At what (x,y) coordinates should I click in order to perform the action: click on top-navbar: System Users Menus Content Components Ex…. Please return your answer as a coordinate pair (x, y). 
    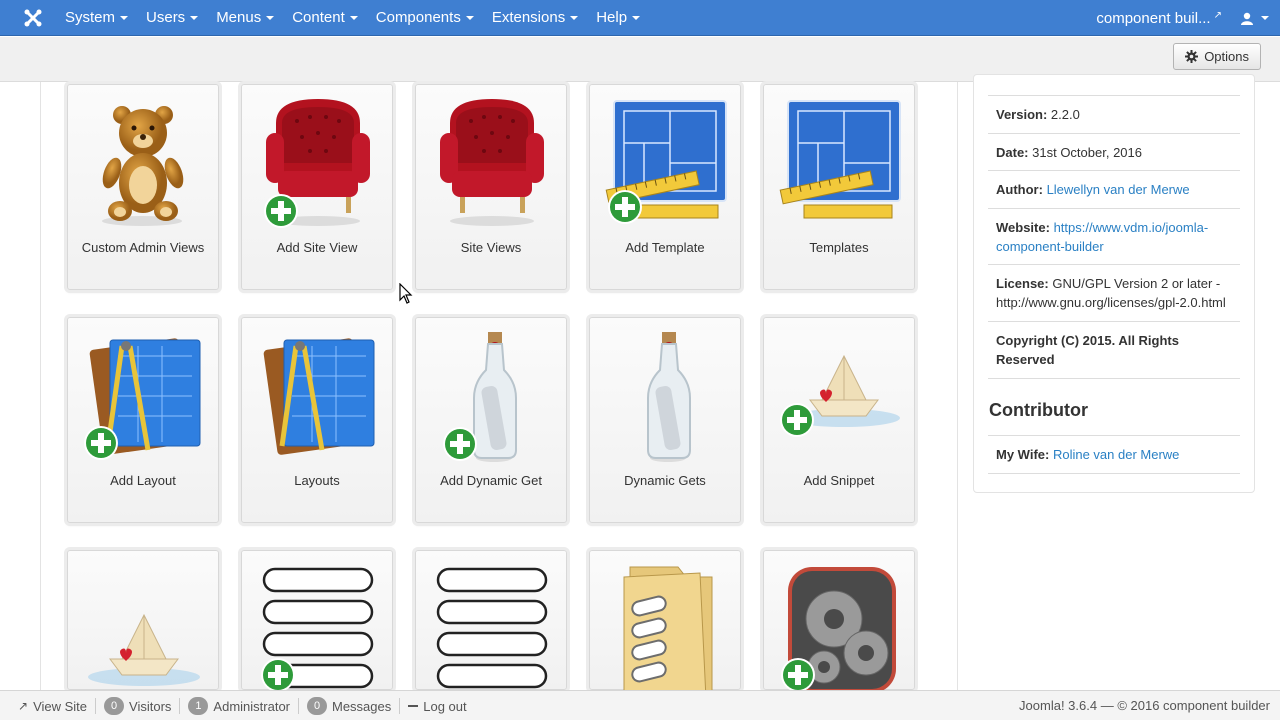
    Looking at the image, I should click on (640, 18).